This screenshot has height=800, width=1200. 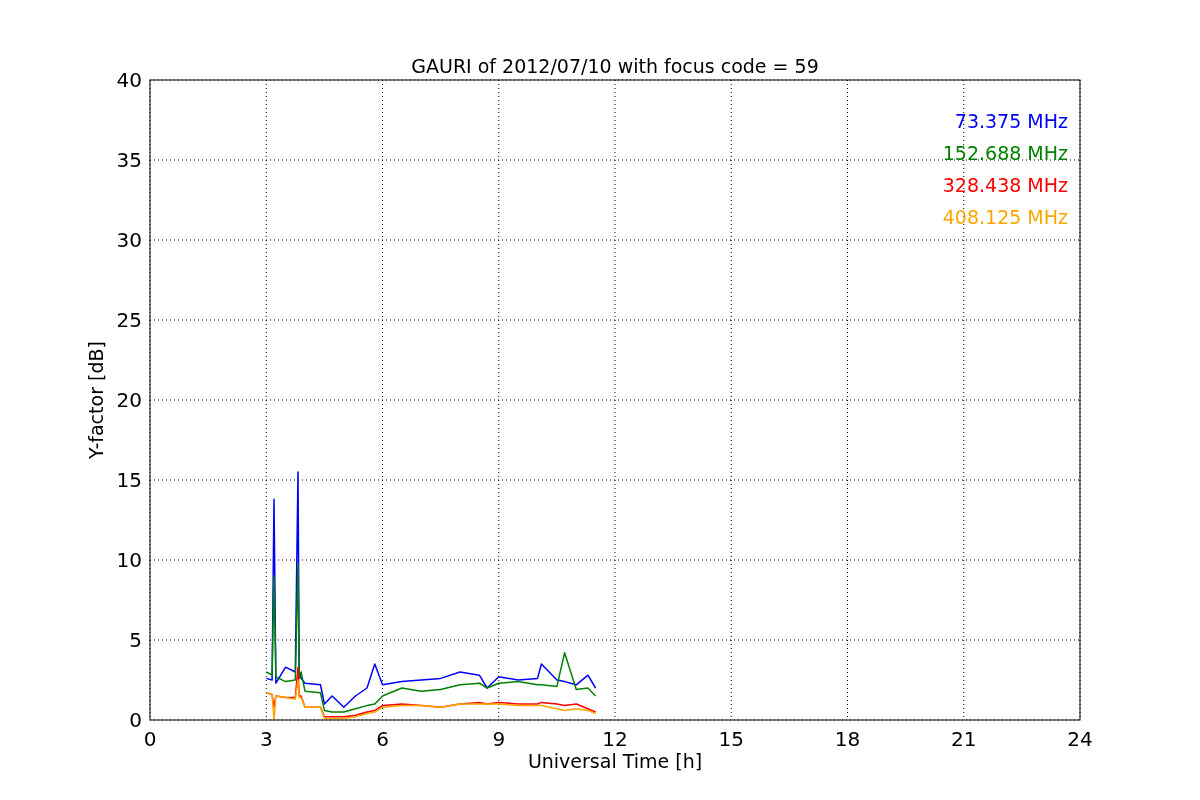 I want to click on x-axis-label: Universal Time [h], so click(x=615, y=761).